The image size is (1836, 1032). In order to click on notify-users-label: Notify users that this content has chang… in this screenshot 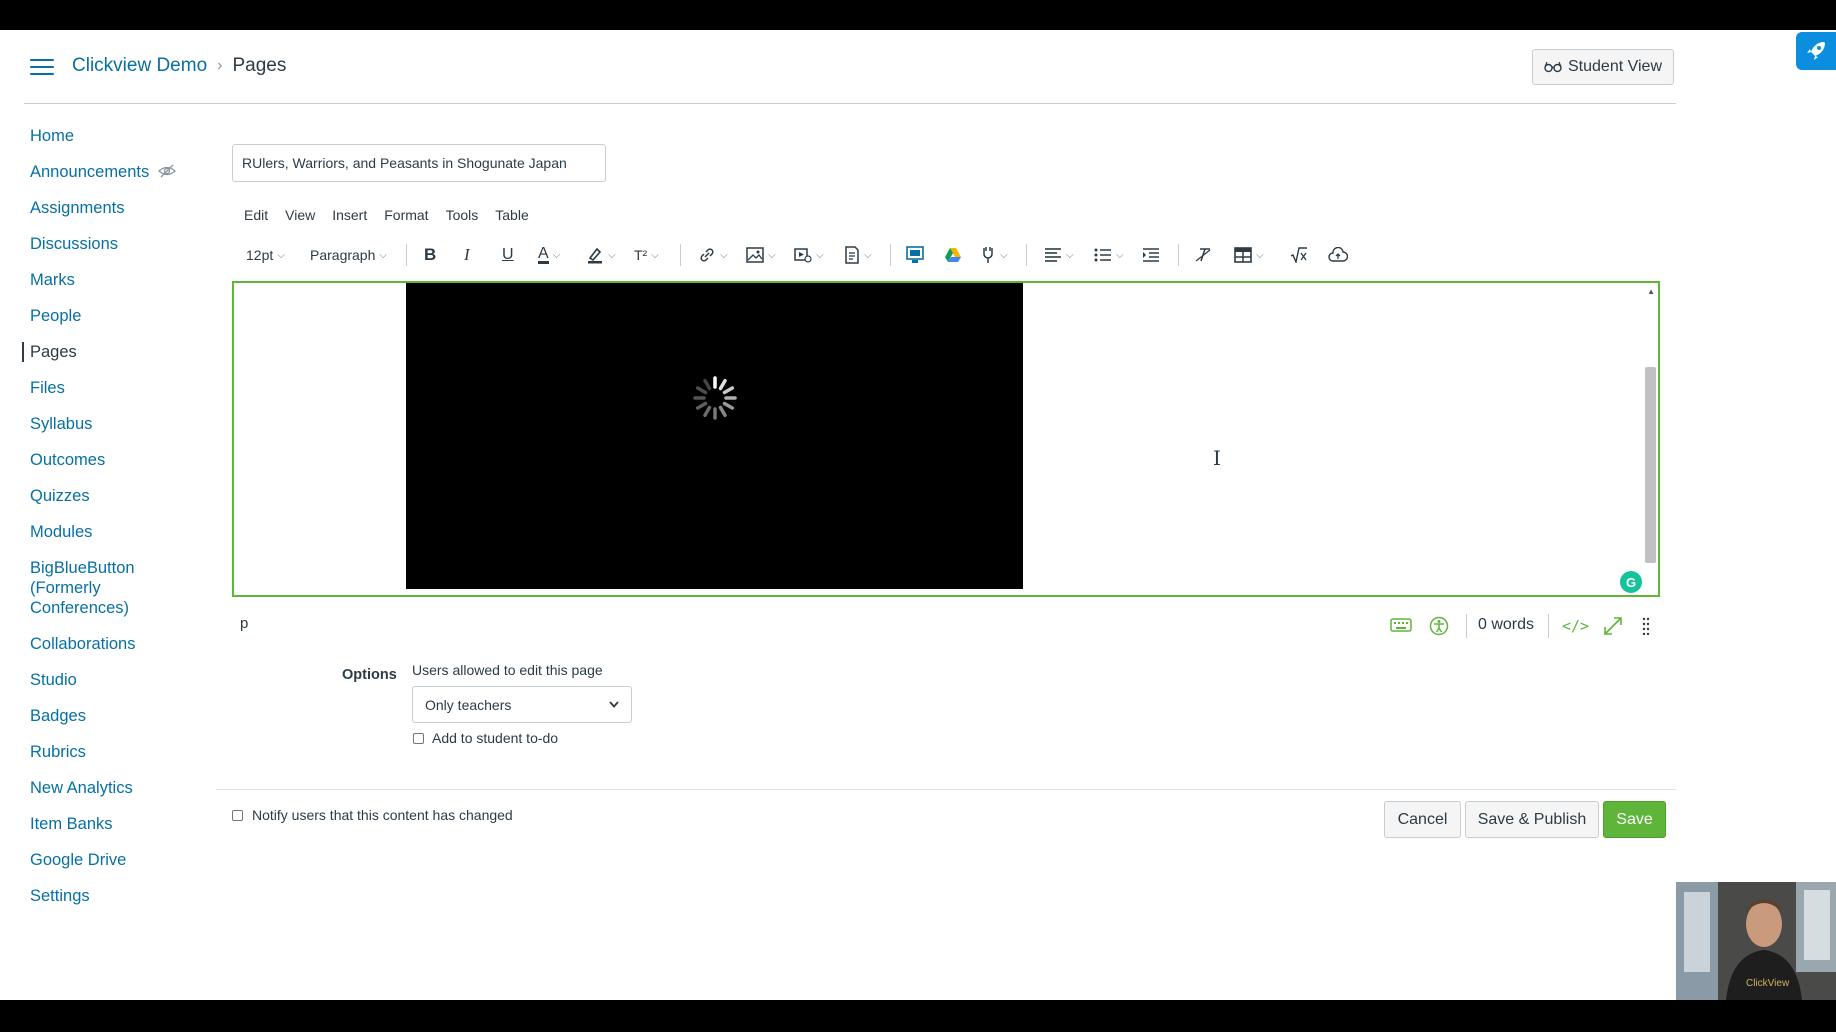, I will do `click(382, 815)`.